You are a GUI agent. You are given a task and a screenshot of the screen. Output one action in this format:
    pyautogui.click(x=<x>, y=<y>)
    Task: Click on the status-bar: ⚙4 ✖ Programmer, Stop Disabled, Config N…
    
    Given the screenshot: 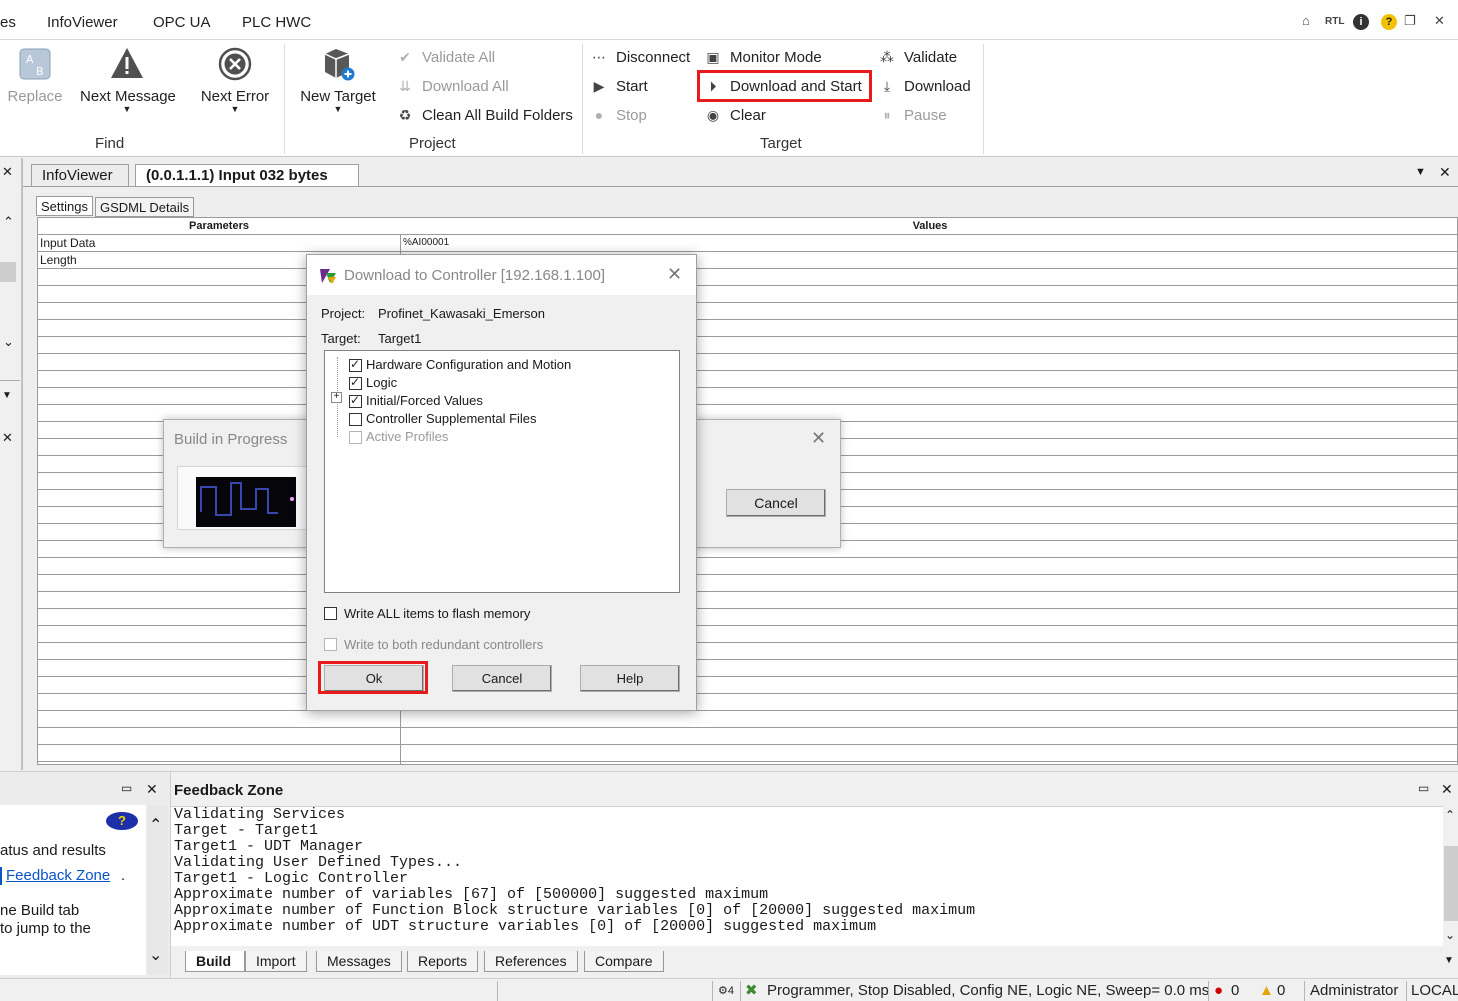 What is the action you would take?
    pyautogui.click(x=729, y=989)
    